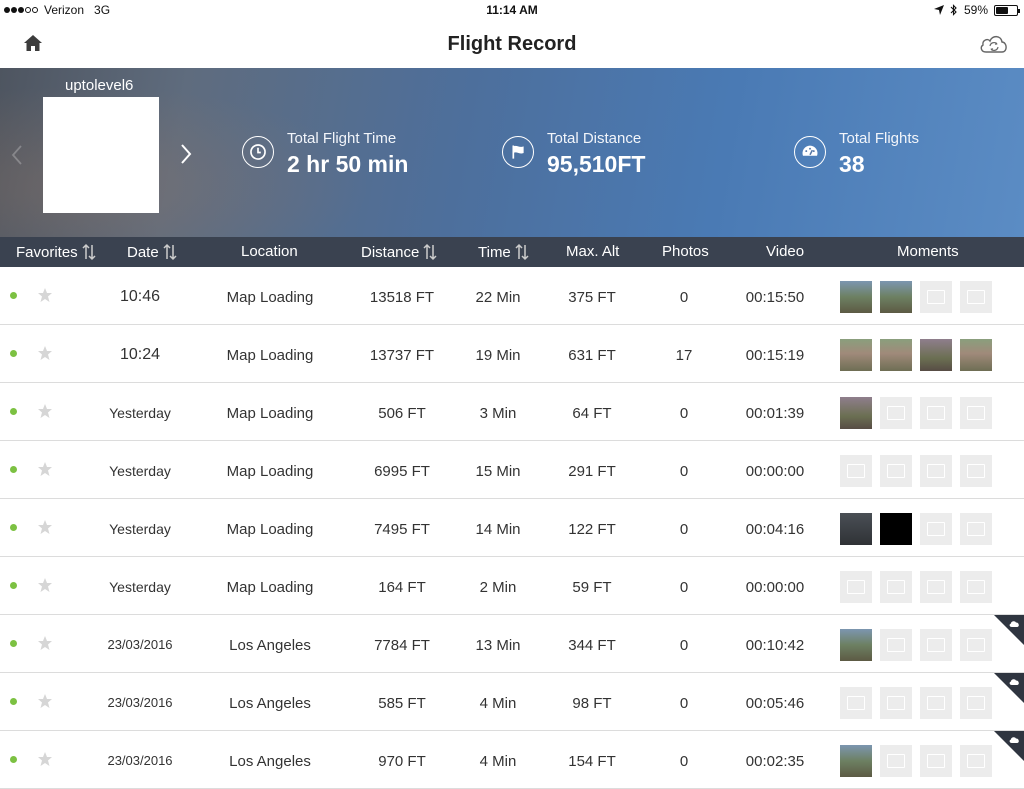  What do you see at coordinates (101, 155) in the screenshot?
I see `avatar` at bounding box center [101, 155].